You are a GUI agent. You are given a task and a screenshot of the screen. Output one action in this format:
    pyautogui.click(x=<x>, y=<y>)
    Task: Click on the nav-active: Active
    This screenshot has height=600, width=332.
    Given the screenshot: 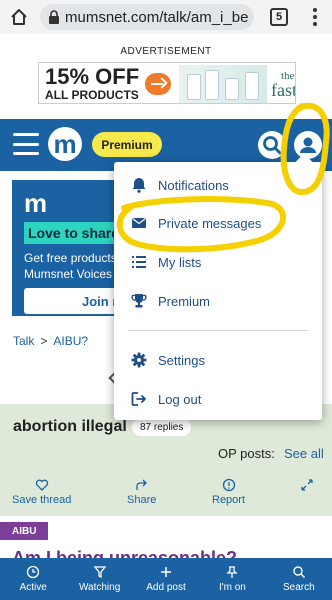 What is the action you would take?
    pyautogui.click(x=33, y=579)
    